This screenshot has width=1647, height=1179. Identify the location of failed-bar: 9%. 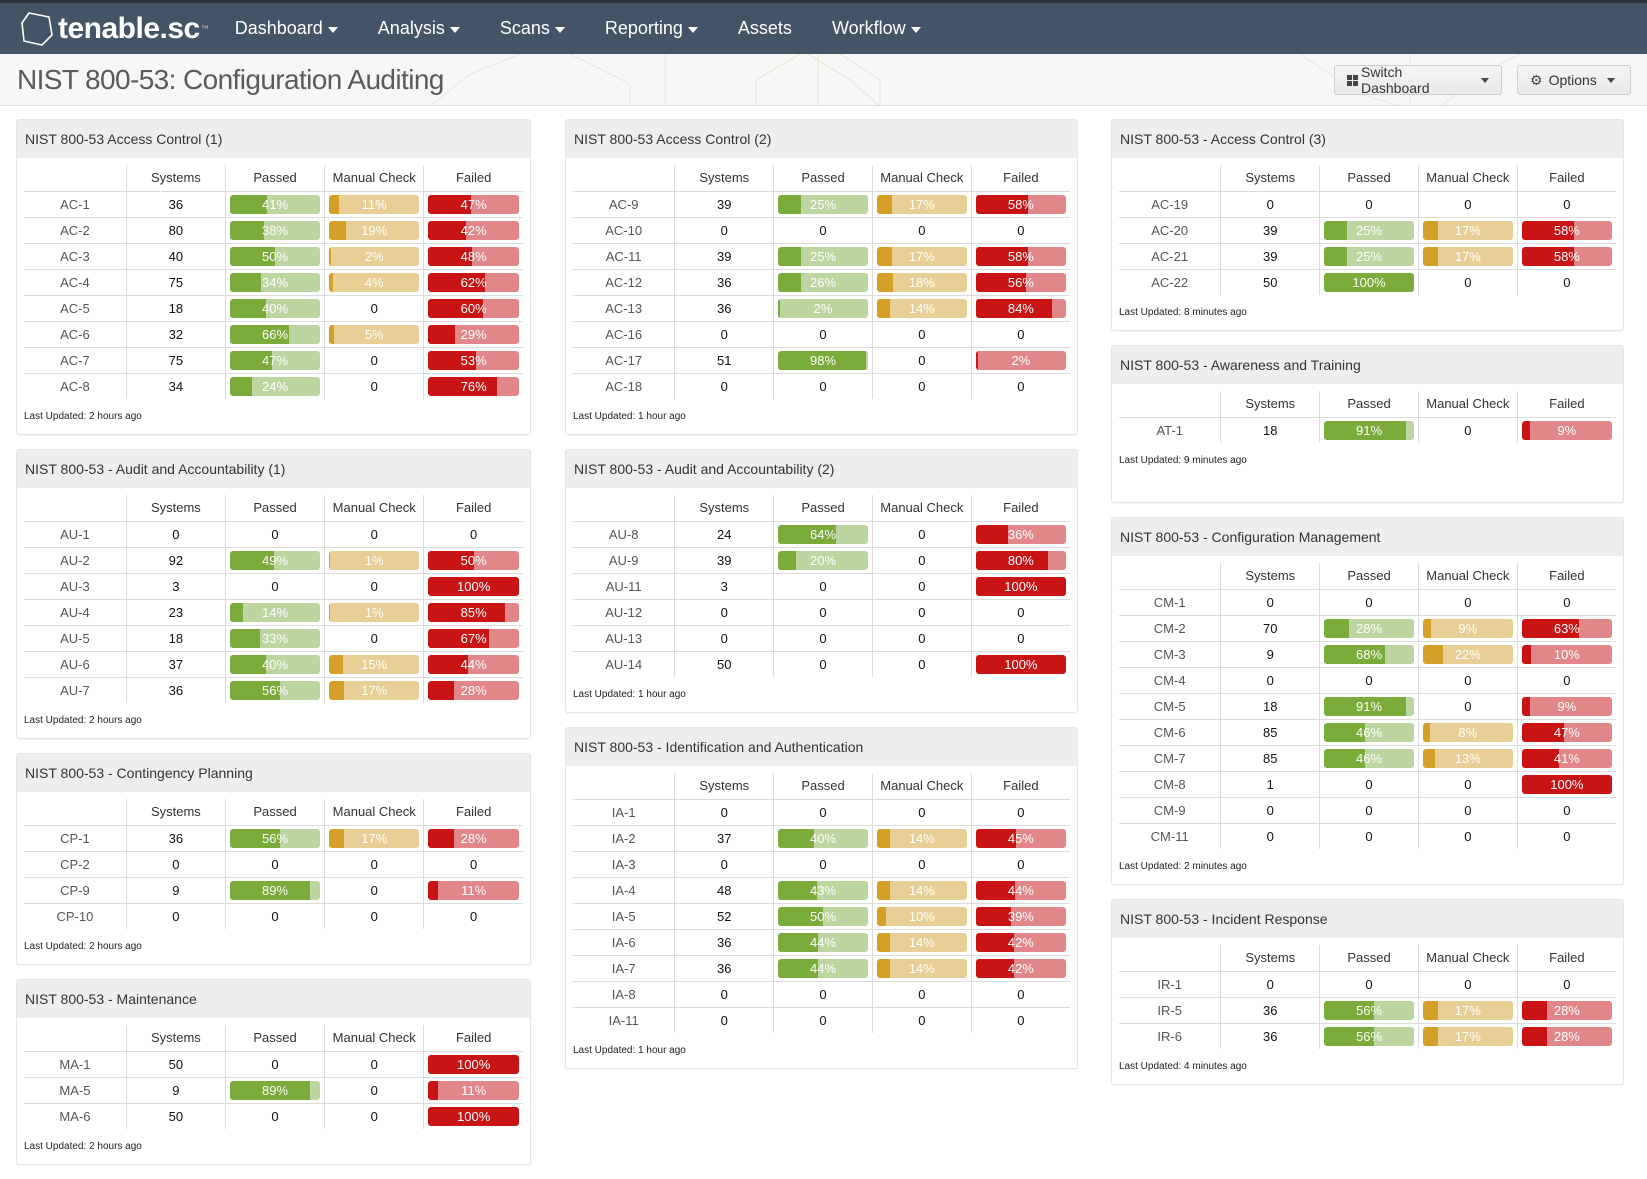
(1566, 430).